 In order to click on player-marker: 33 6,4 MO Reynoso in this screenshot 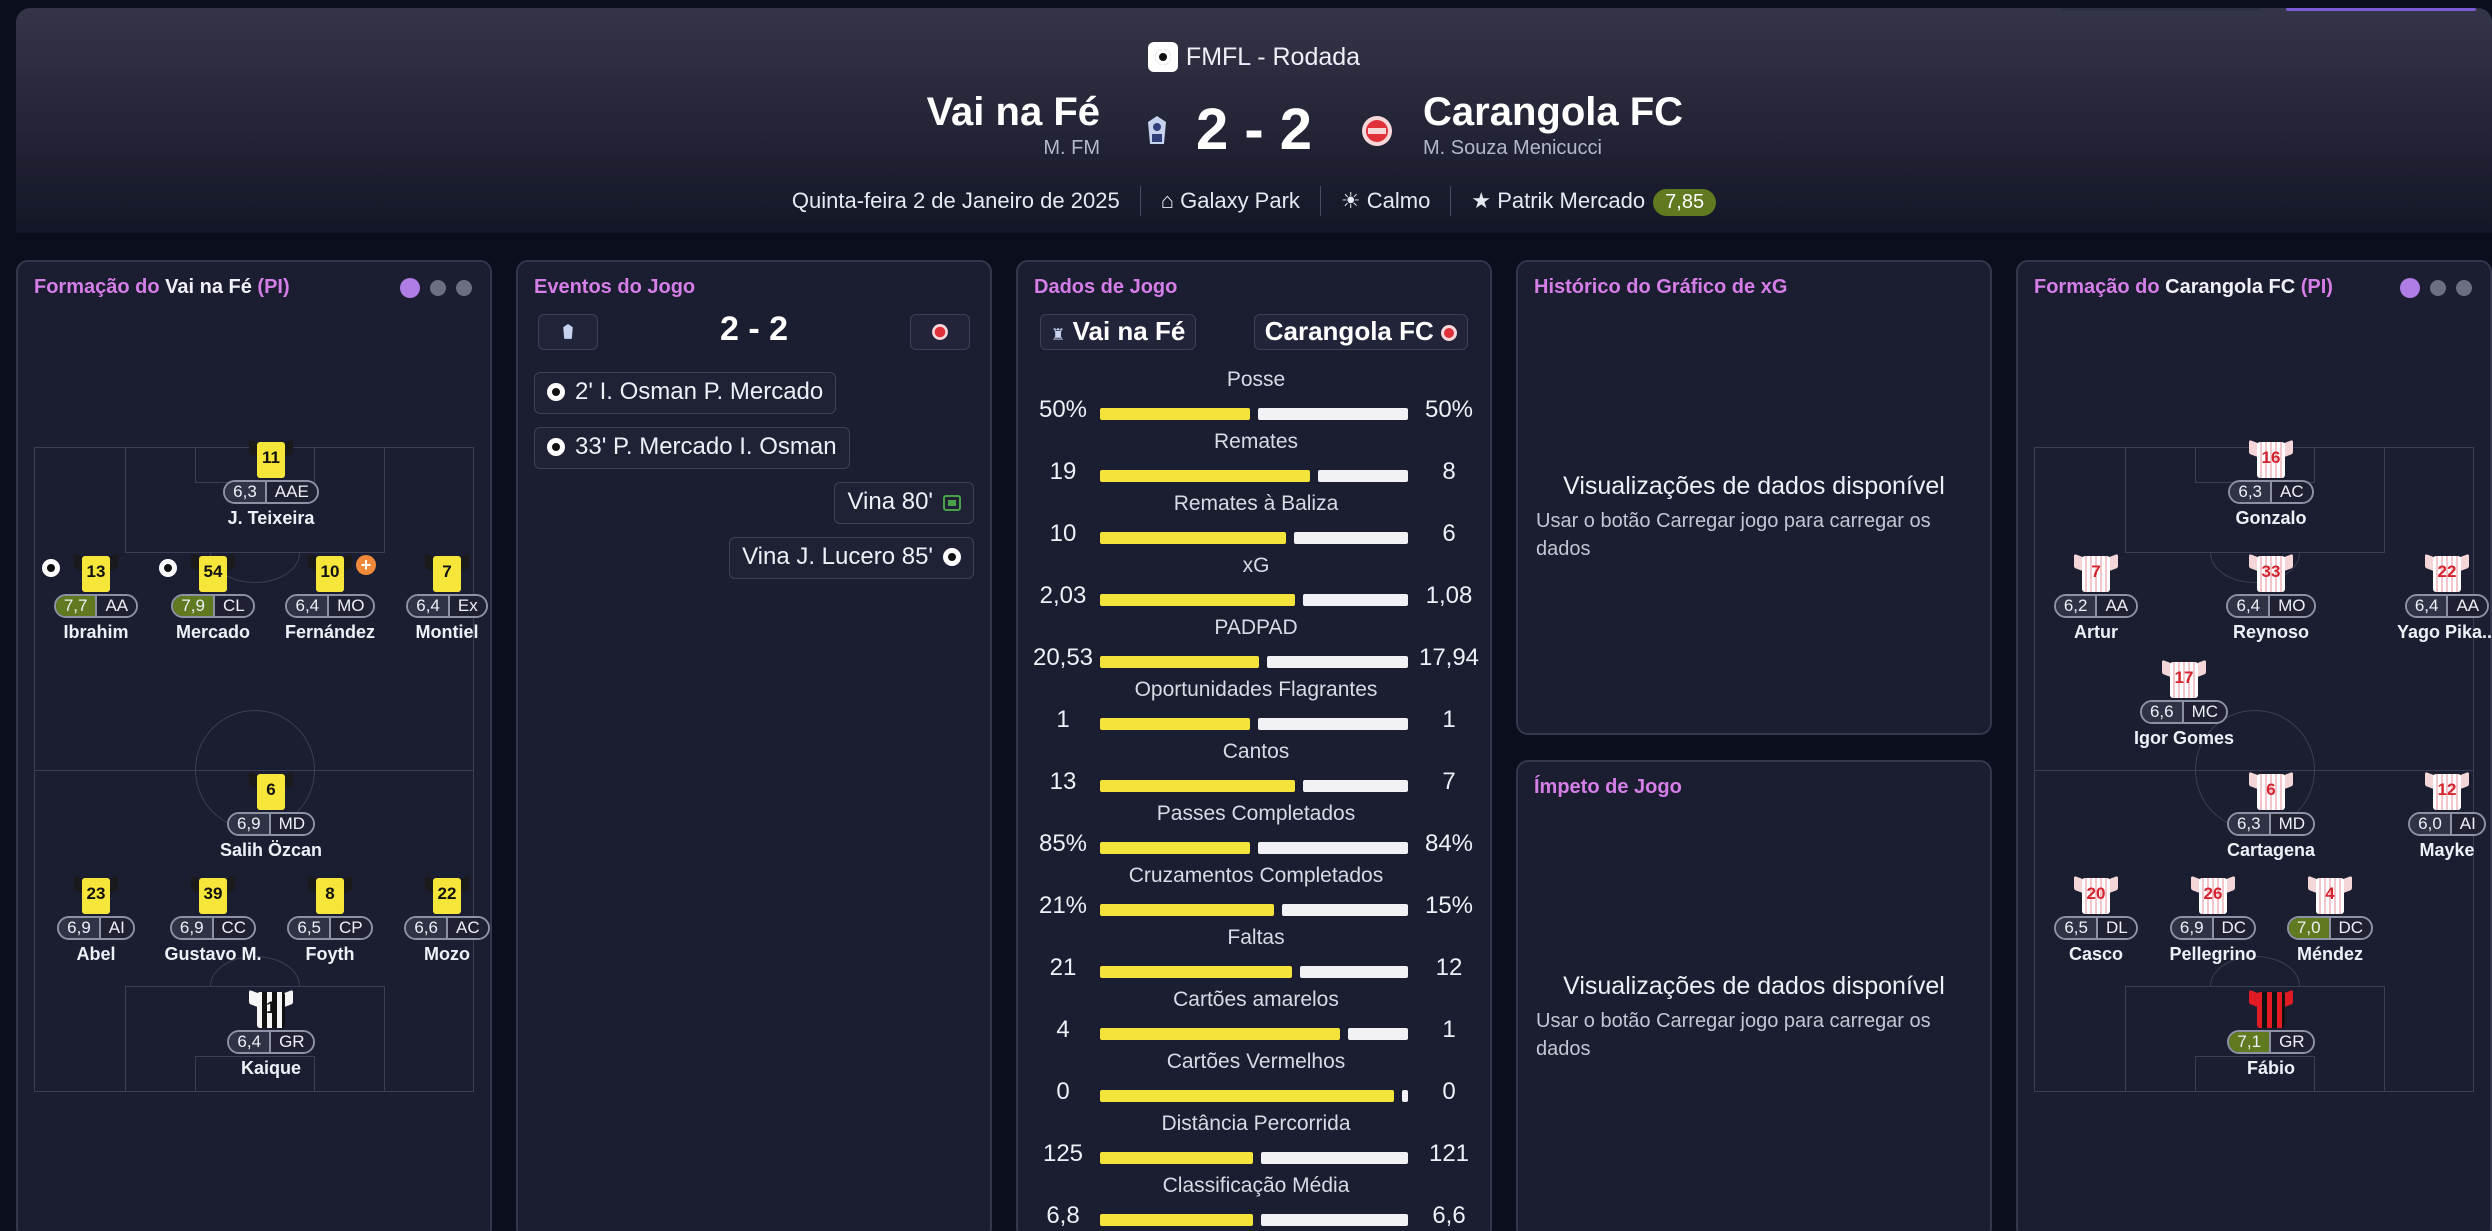, I will do `click(2271, 598)`.